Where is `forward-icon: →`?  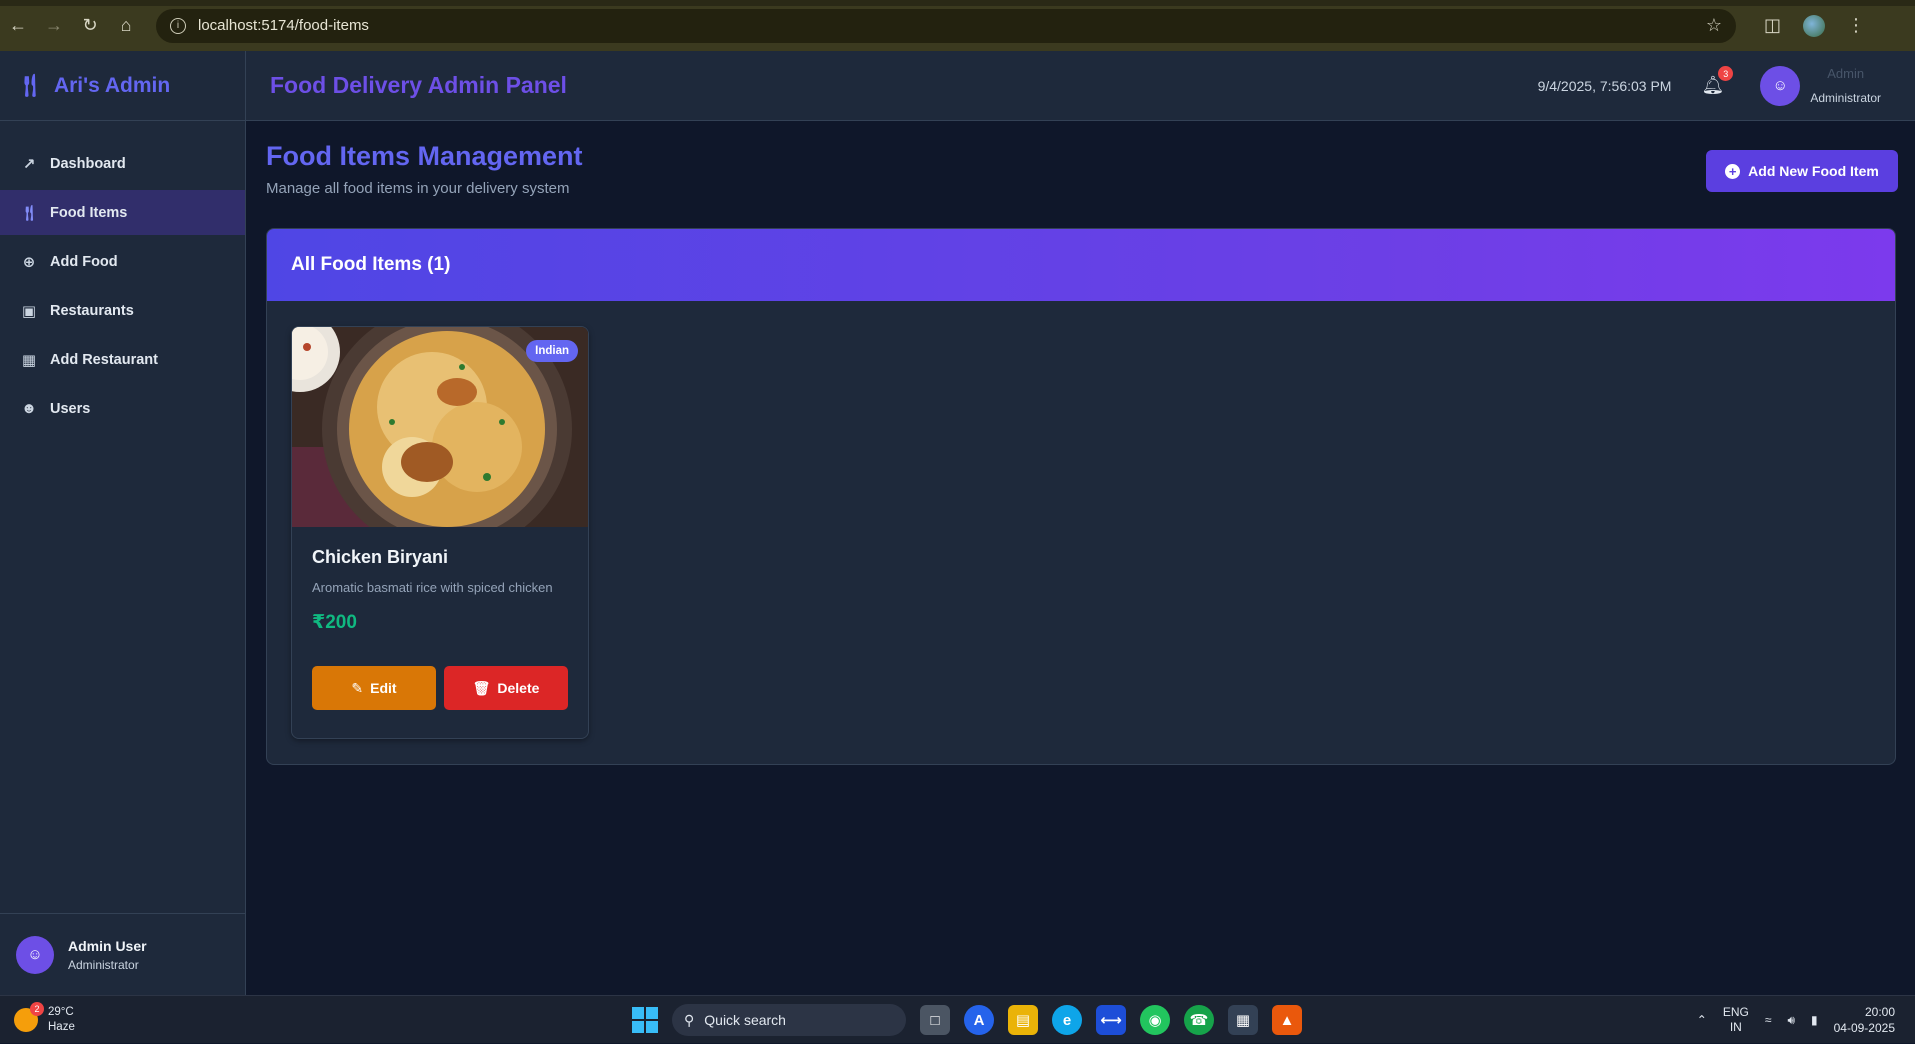
forward-icon: → is located at coordinates (54, 26).